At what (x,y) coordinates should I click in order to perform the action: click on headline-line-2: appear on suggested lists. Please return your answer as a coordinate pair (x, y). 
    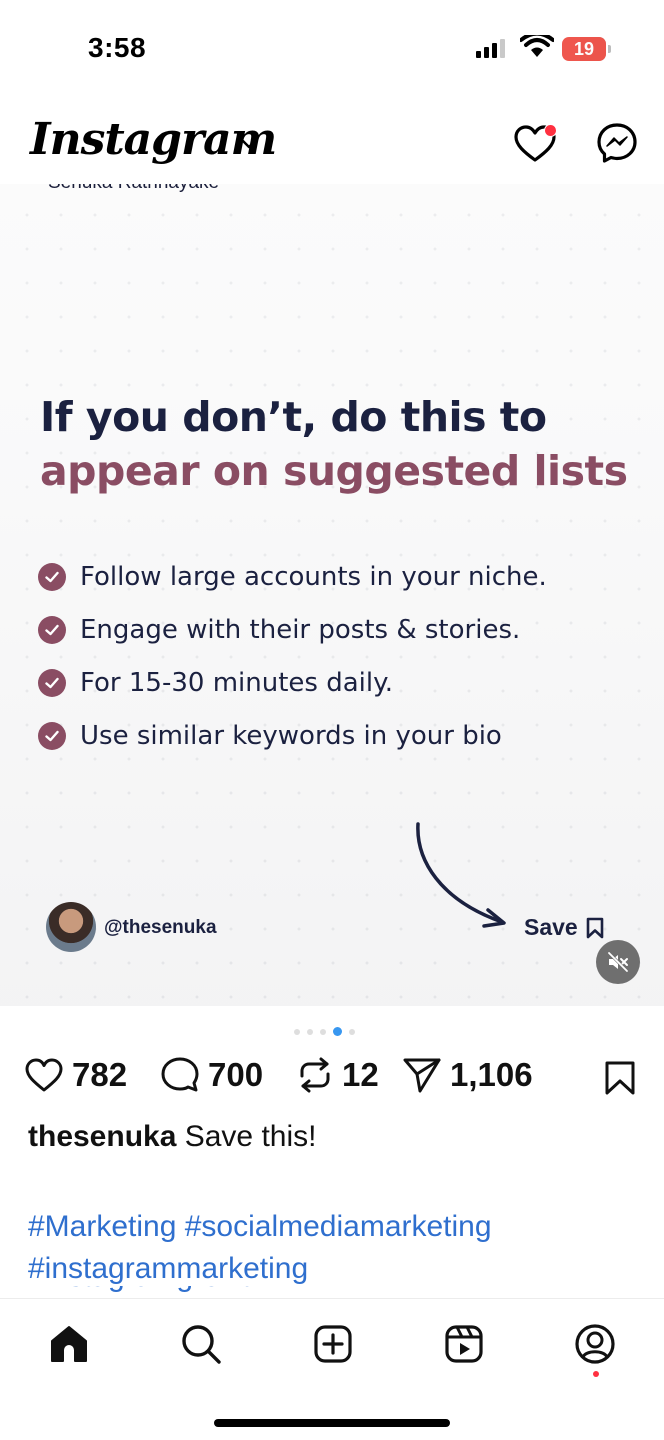
    Looking at the image, I should click on (334, 471).